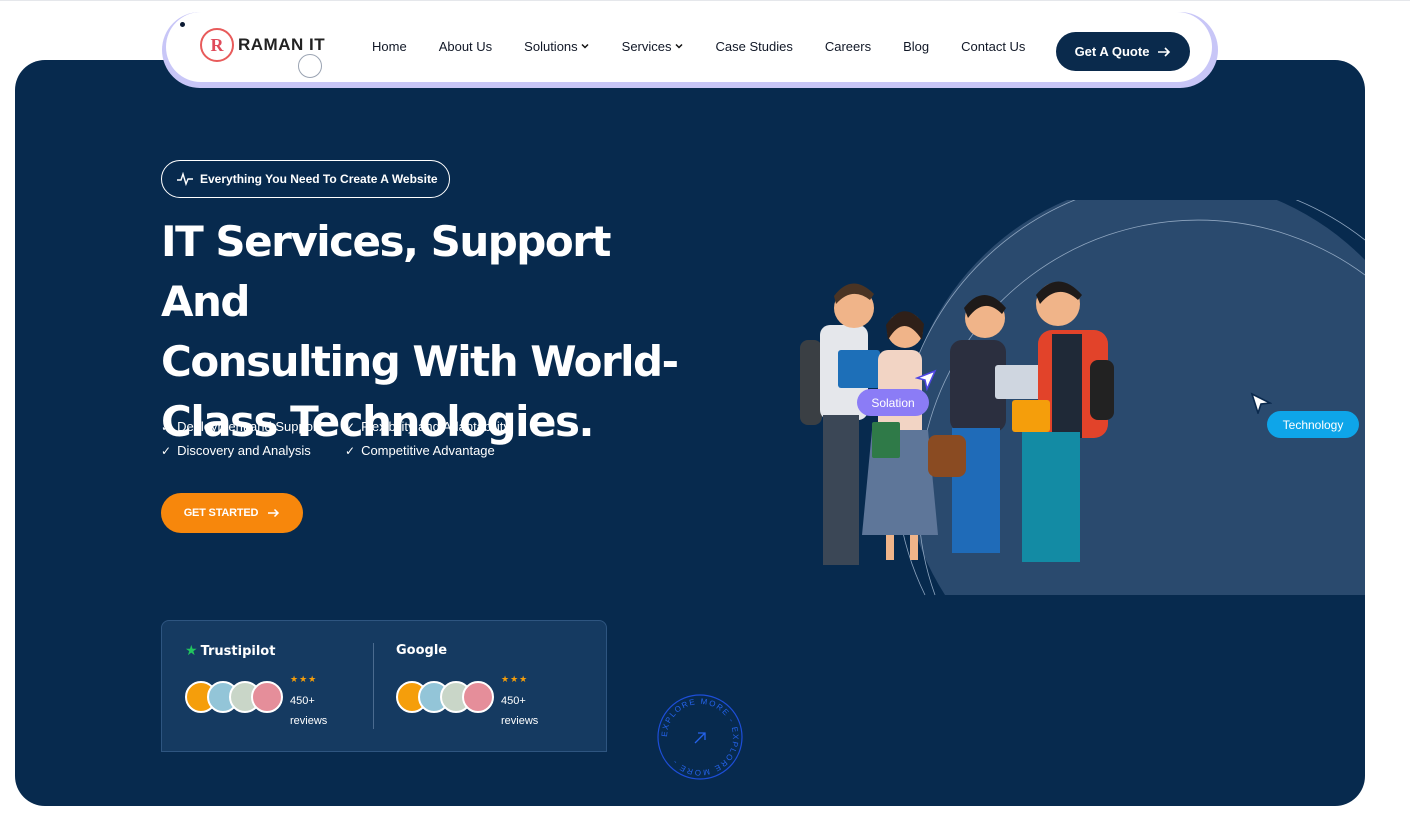 The image size is (1410, 818). I want to click on nav-case-studies: Case Studies, so click(754, 46).